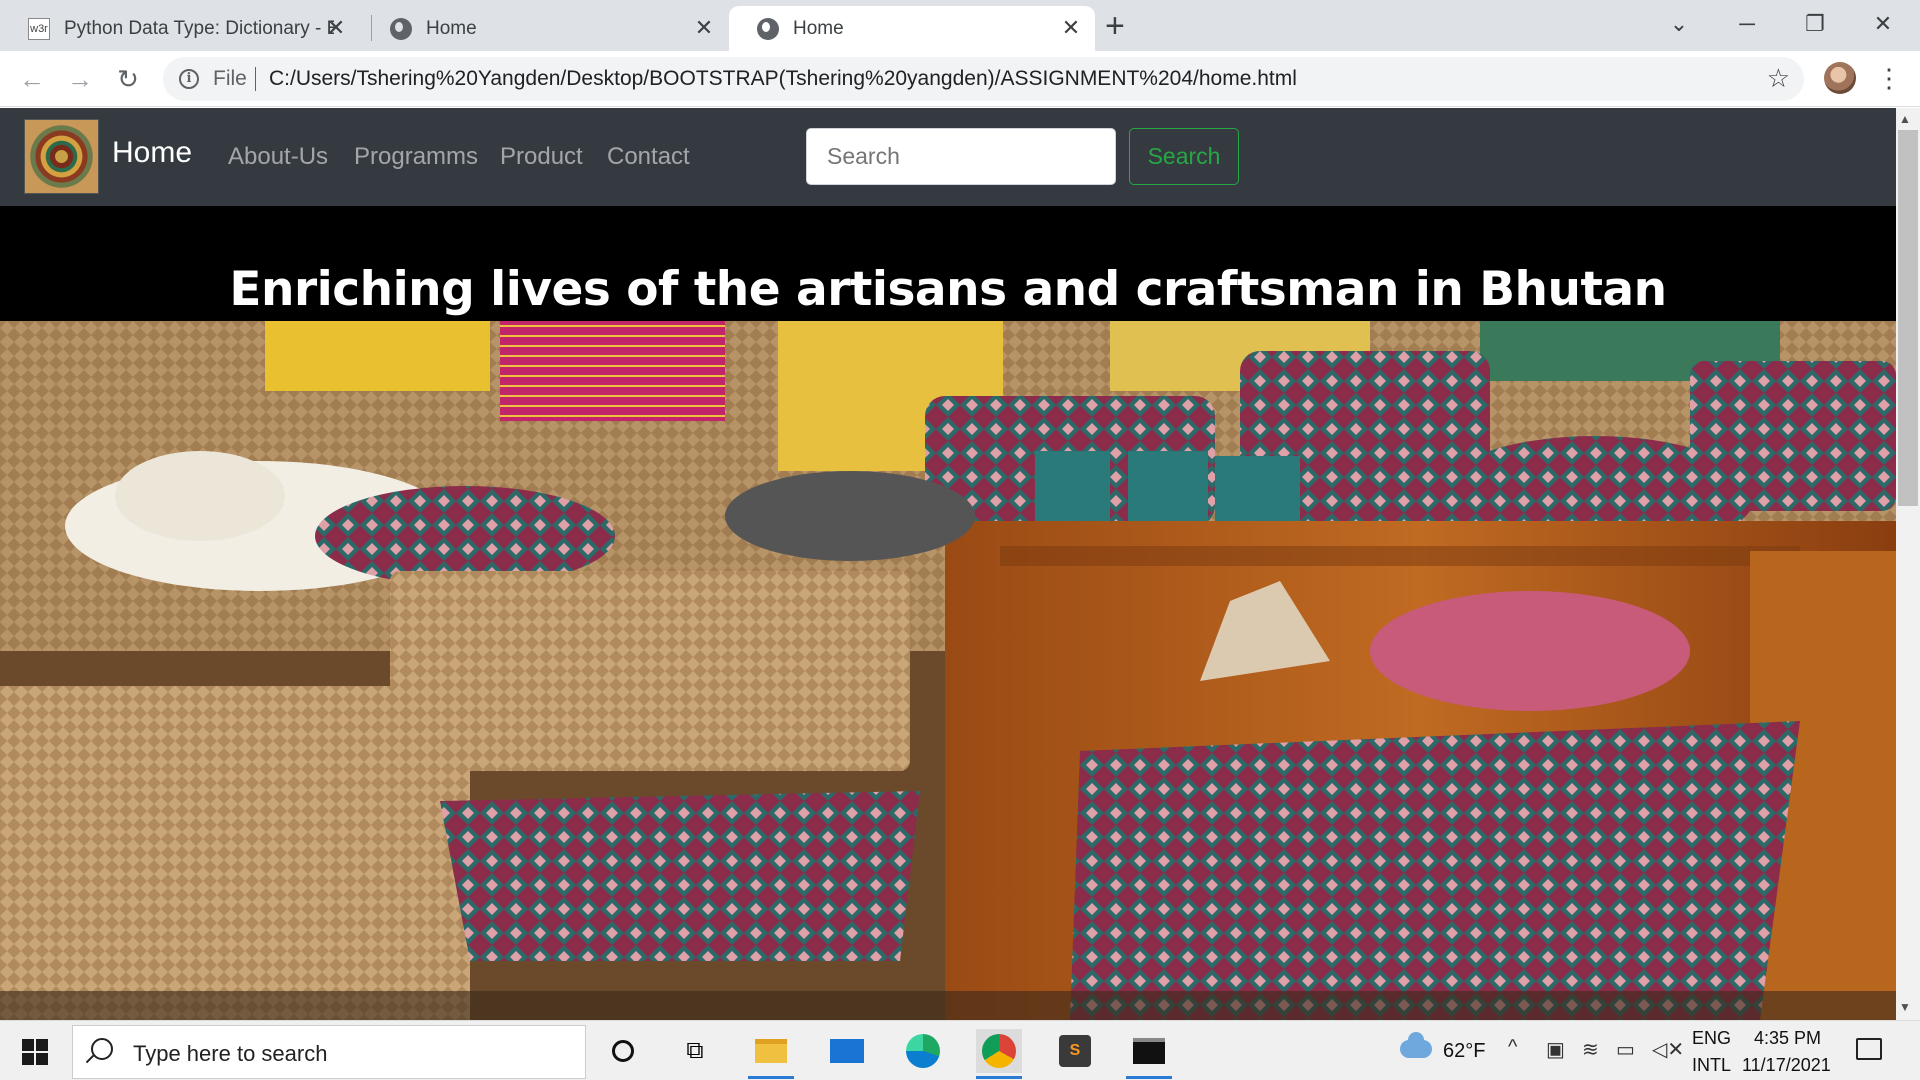 The width and height of the screenshot is (1920, 1080). I want to click on tab-python-dictionary: w3r Python Data Type: Dictionary - Ex ✕, so click(180, 28).